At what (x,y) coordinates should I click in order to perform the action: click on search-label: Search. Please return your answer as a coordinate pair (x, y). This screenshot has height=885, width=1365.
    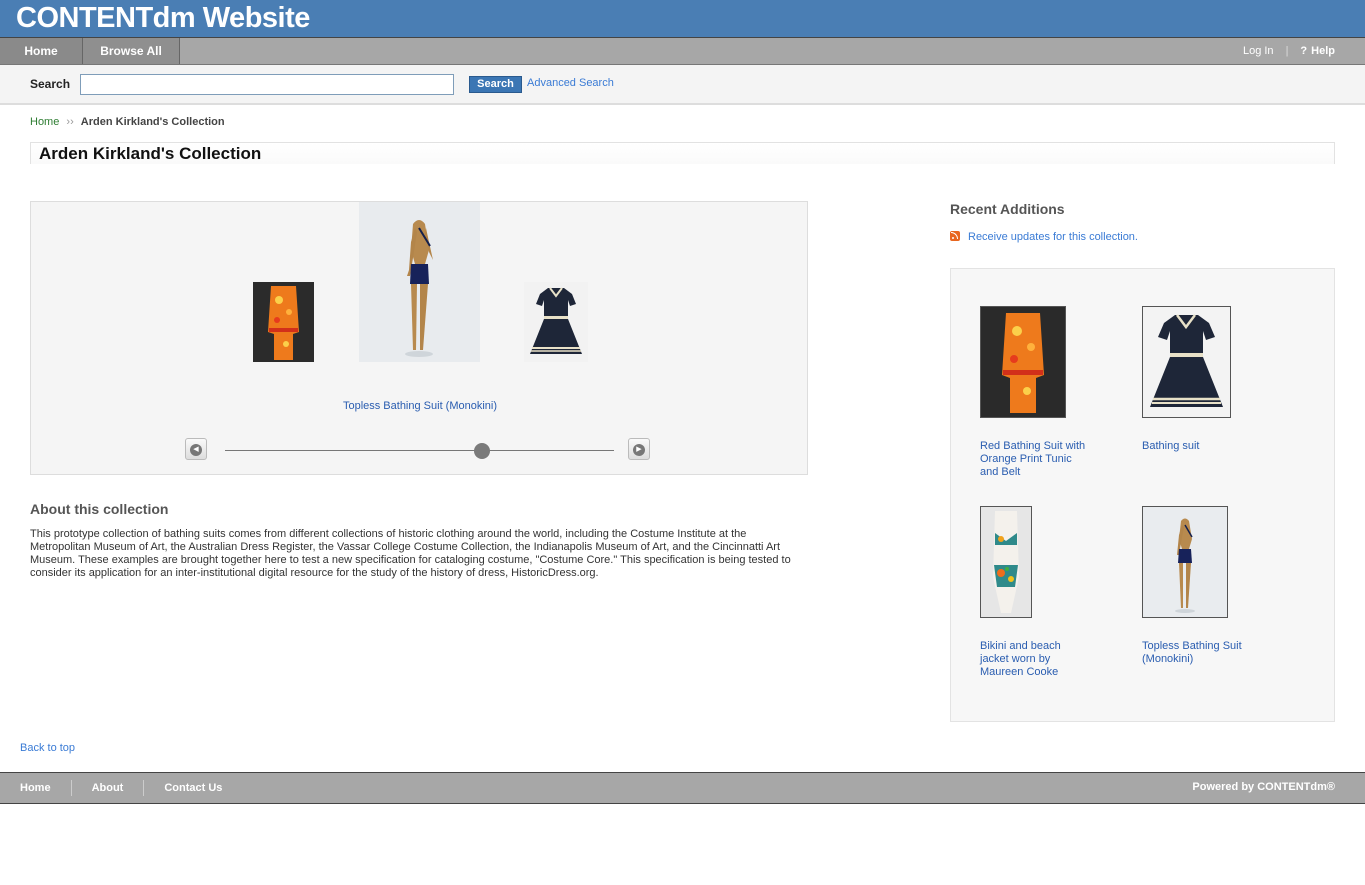
    Looking at the image, I should click on (50, 84).